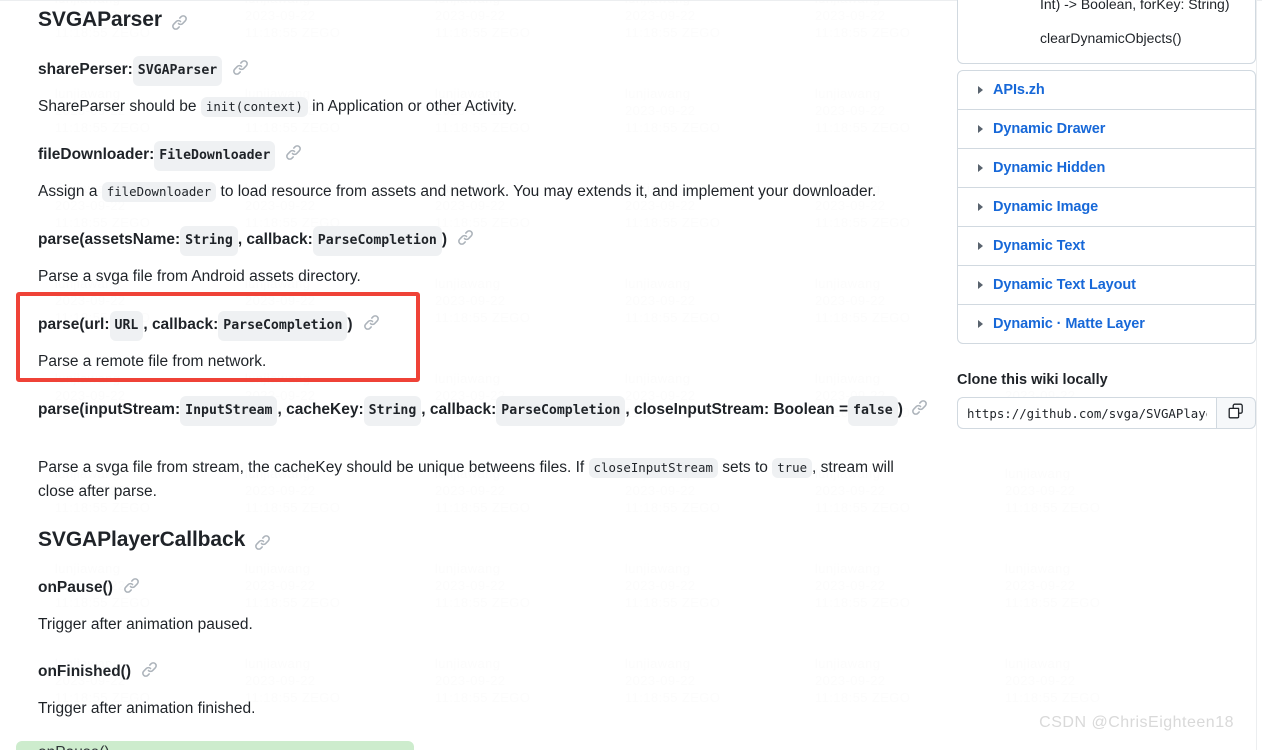 Image resolution: width=1262 pixels, height=750 pixels. I want to click on sidebar-item-label: Dynamic Drawer, so click(1049, 129).